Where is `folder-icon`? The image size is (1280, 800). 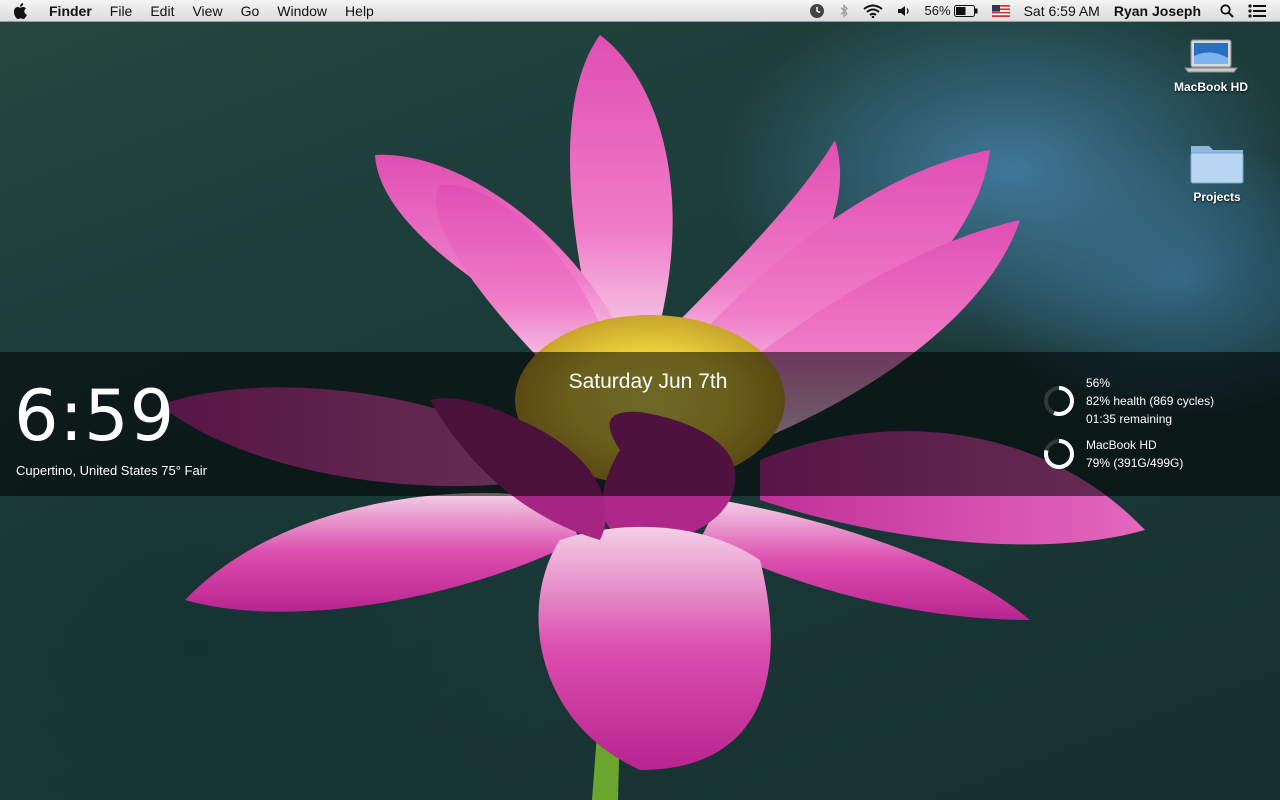 folder-icon is located at coordinates (1217, 165).